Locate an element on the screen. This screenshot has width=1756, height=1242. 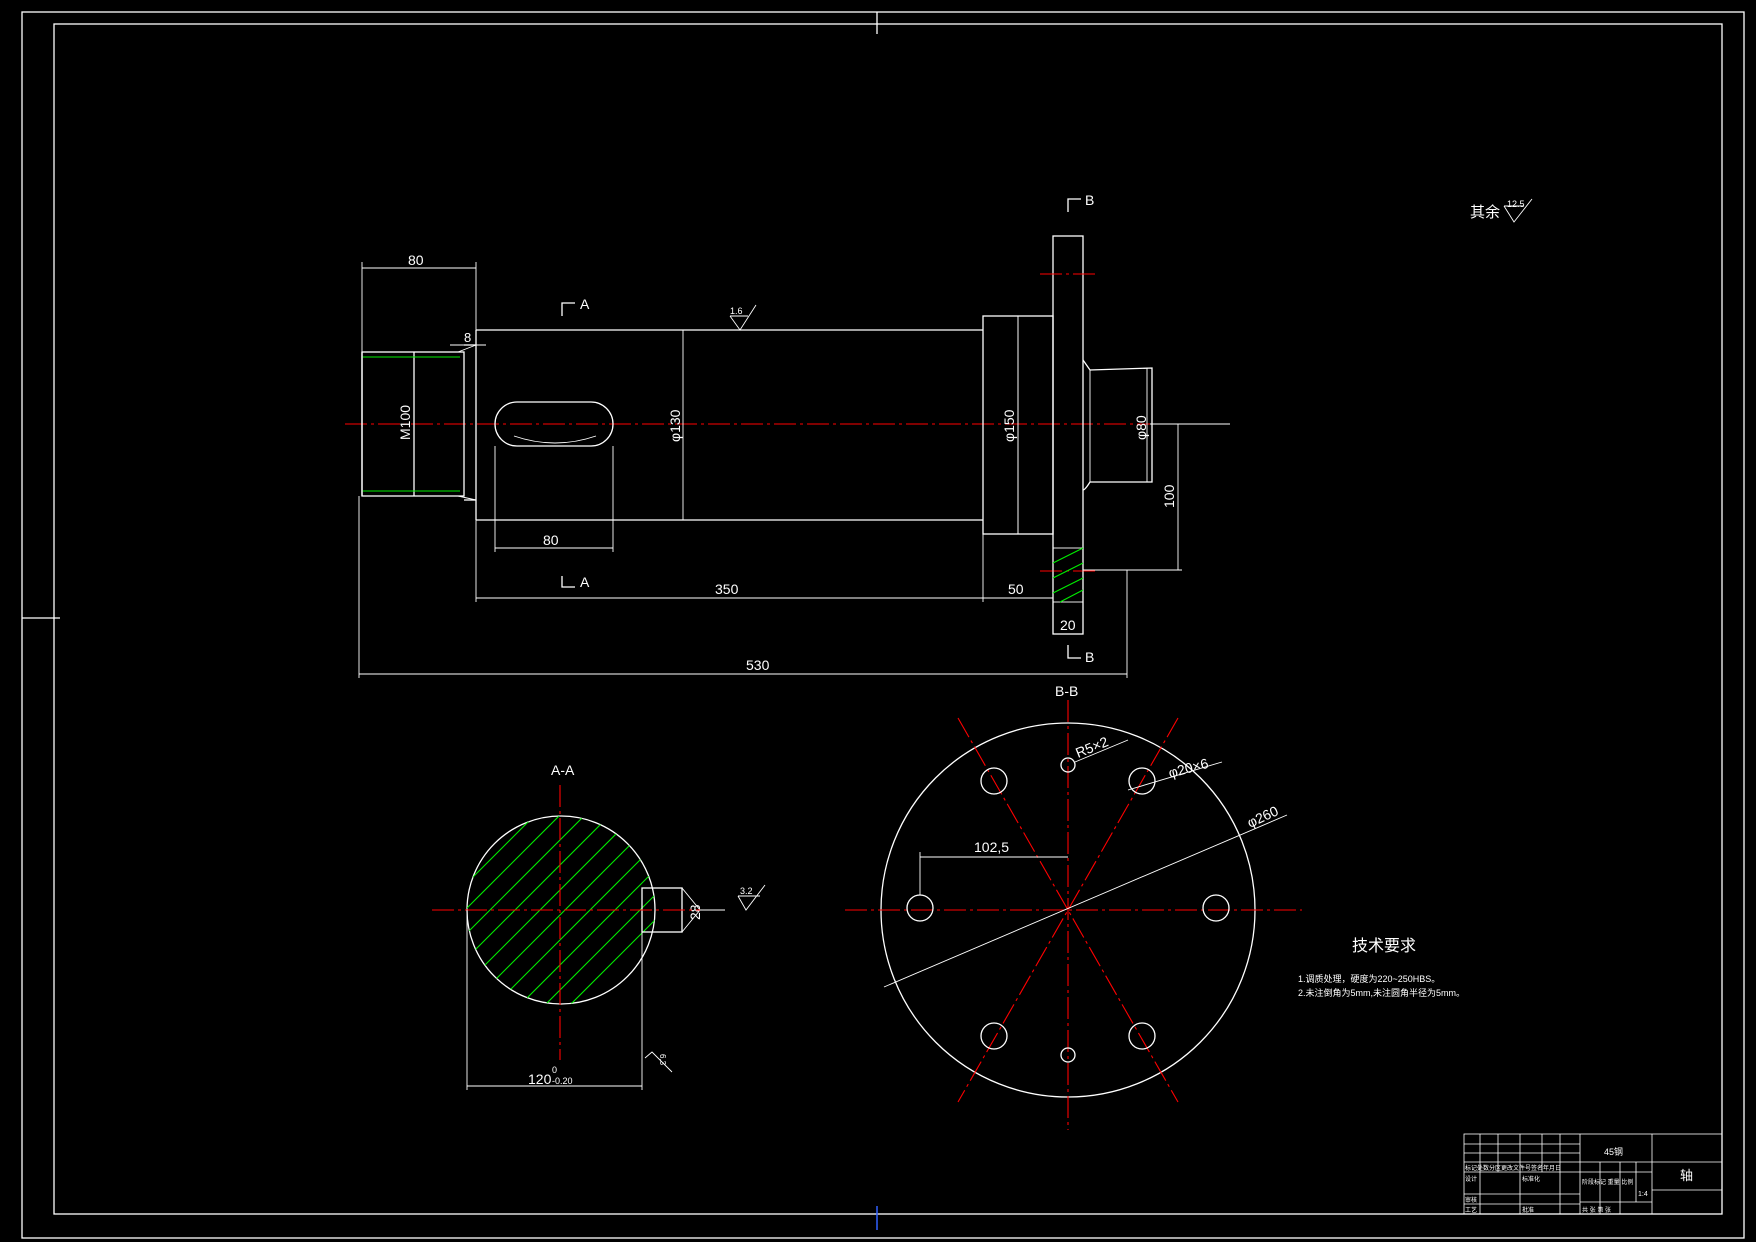
dim-offset-100: 100 is located at coordinates (1169, 496).